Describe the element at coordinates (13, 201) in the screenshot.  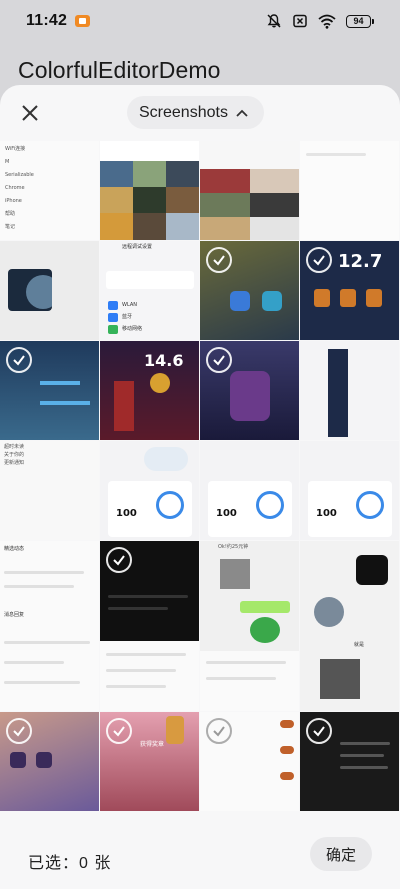
I see `thumb-text: iPhone` at that location.